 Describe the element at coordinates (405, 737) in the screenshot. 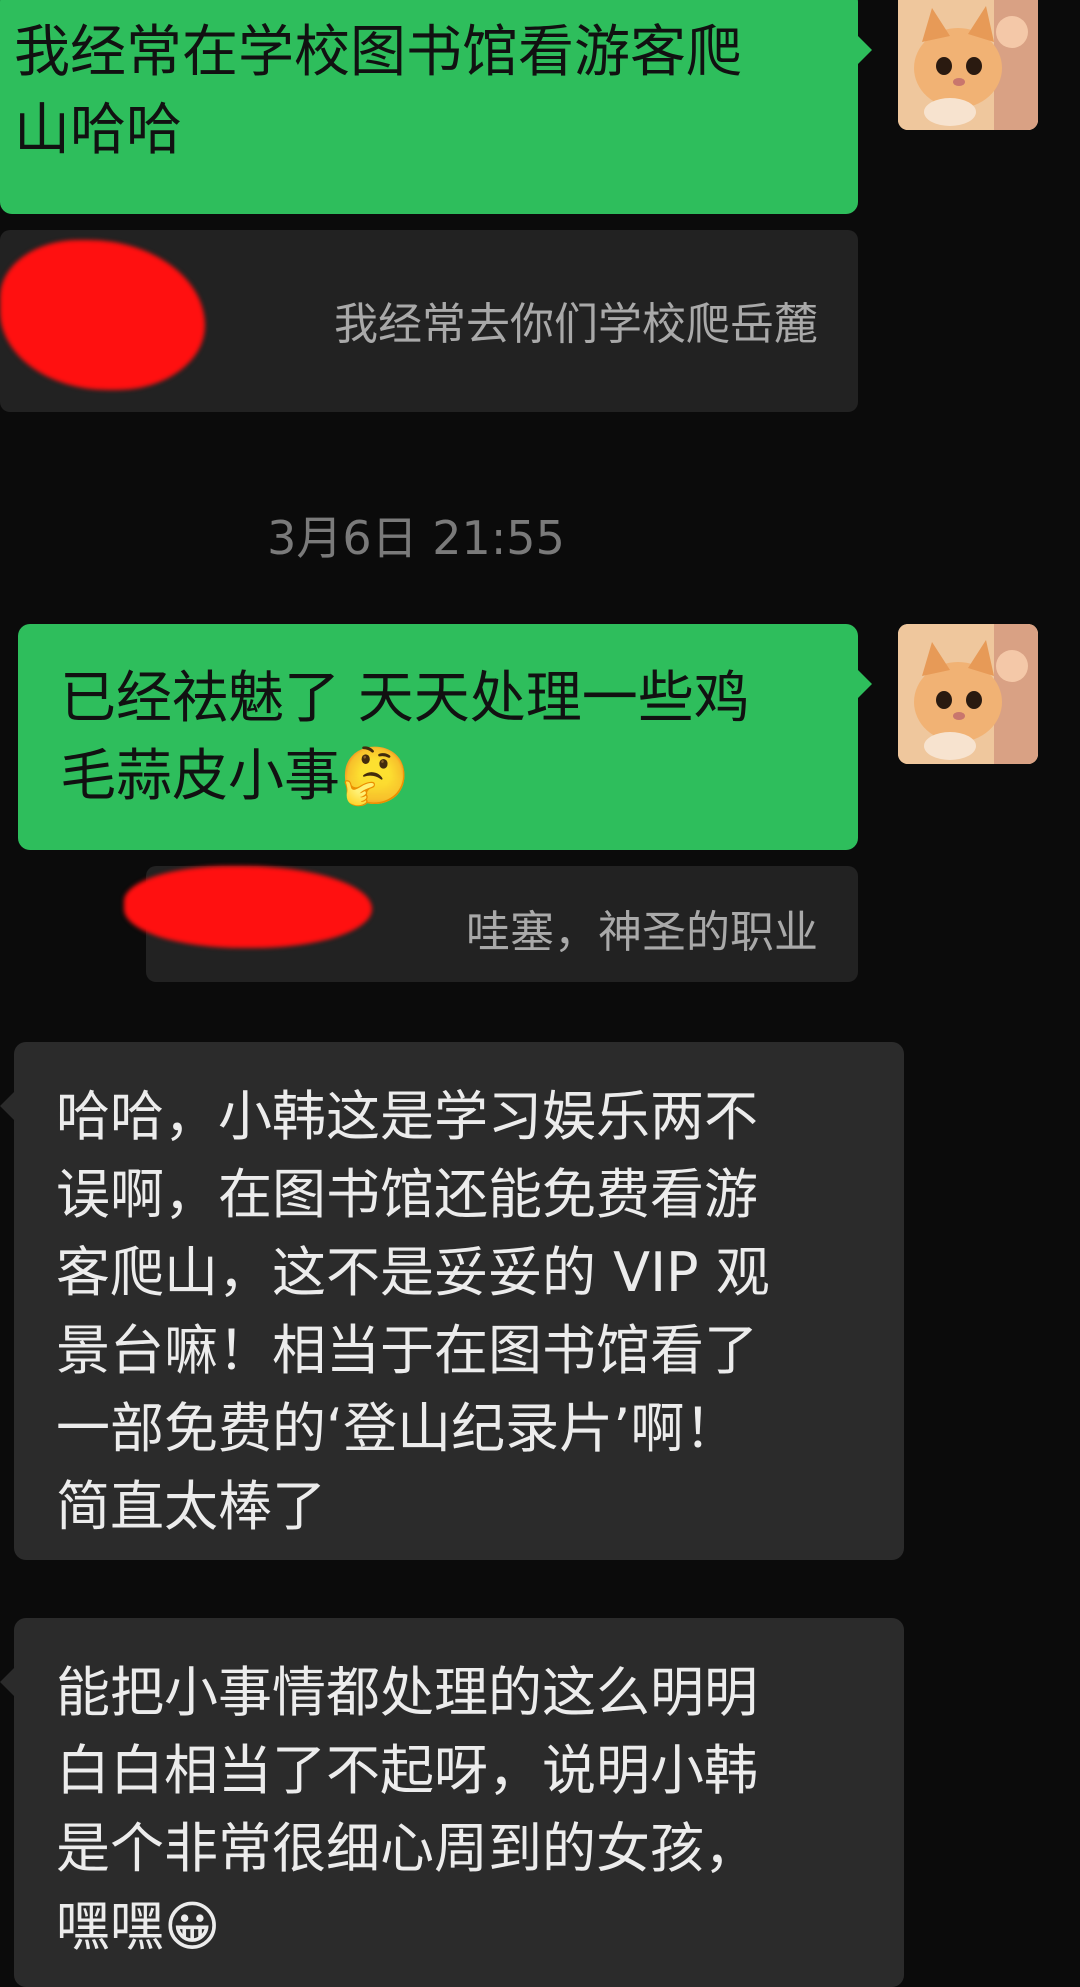

I see `message-text: 已经祛魅了 天天处理一些鸡 毛蒜皮小事🤔` at that location.